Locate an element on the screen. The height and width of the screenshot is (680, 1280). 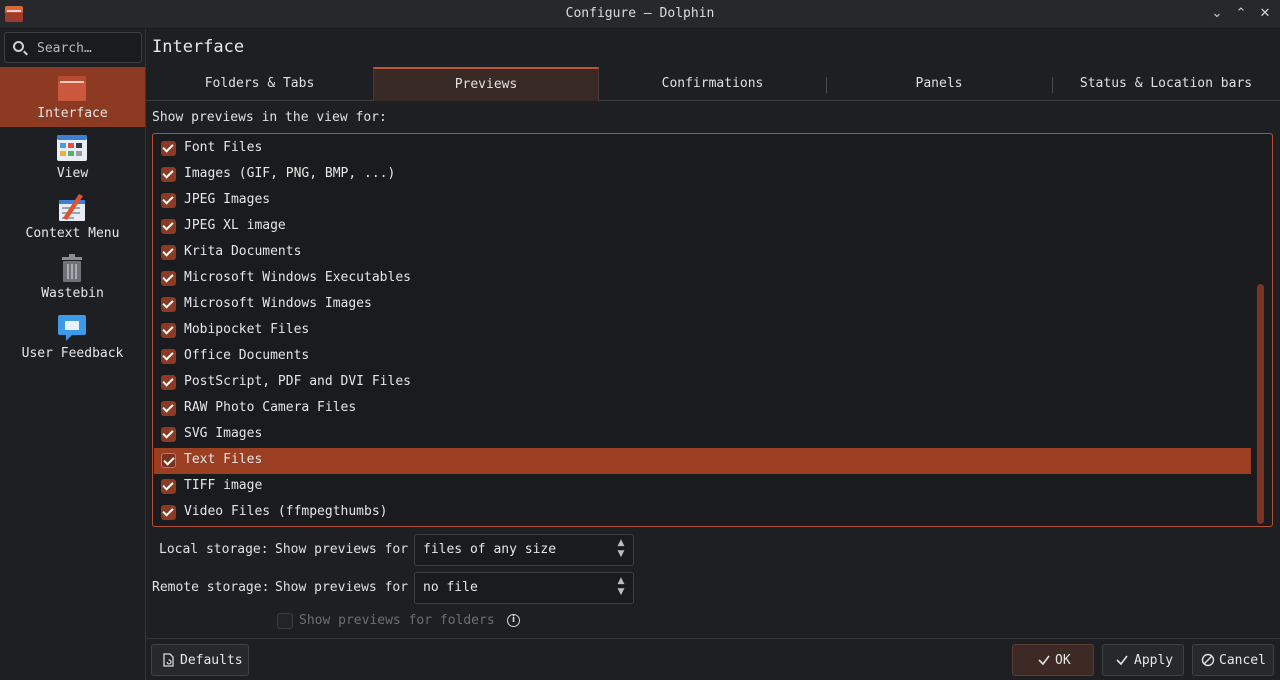
defaults-button: Defaults is located at coordinates (200, 660).